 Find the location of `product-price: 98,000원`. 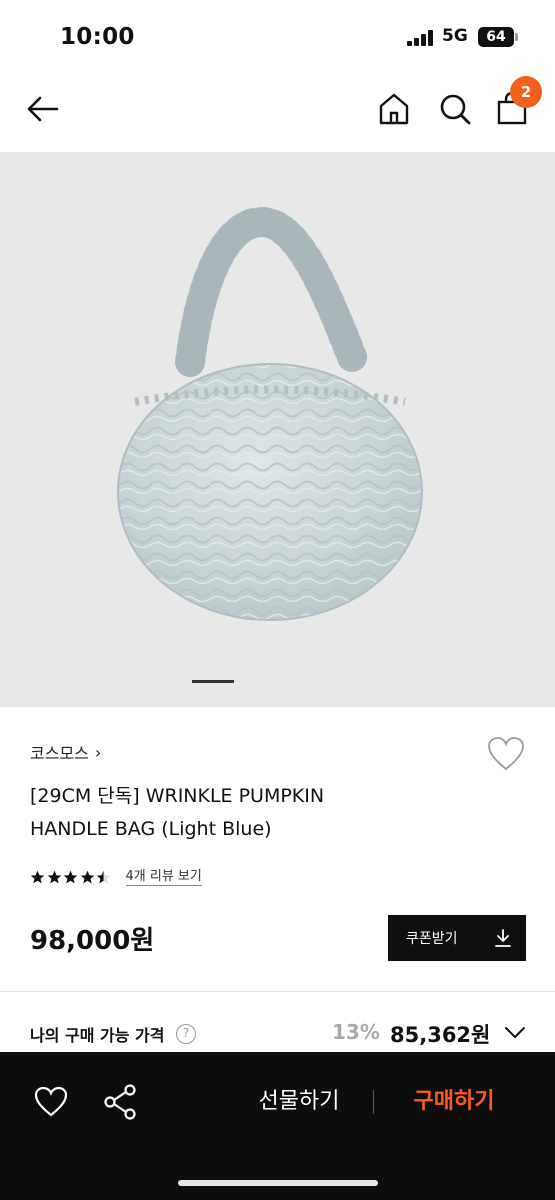

product-price: 98,000원 is located at coordinates (92, 941).